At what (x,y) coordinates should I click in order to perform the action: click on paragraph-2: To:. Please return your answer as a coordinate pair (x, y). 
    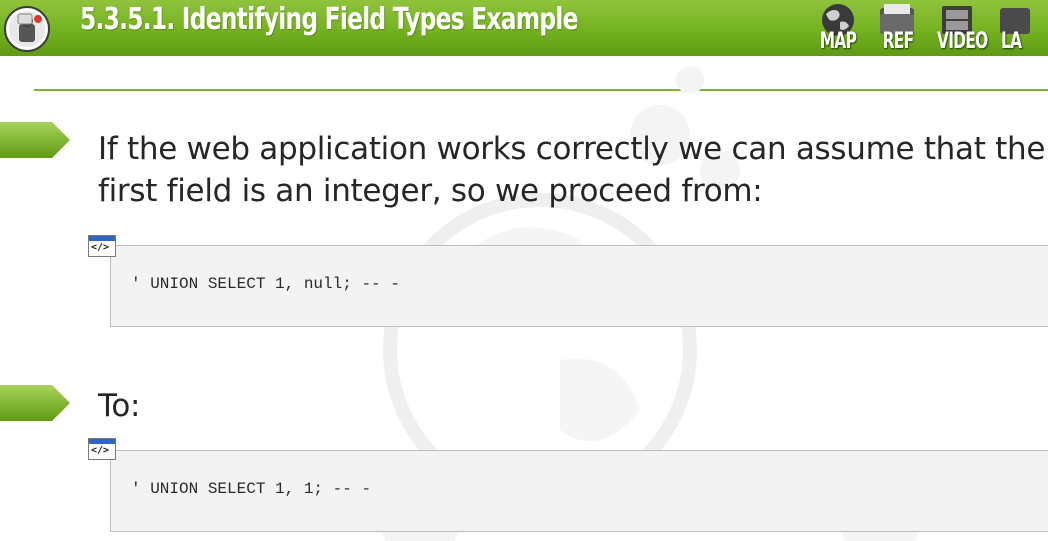
    Looking at the image, I should click on (119, 406).